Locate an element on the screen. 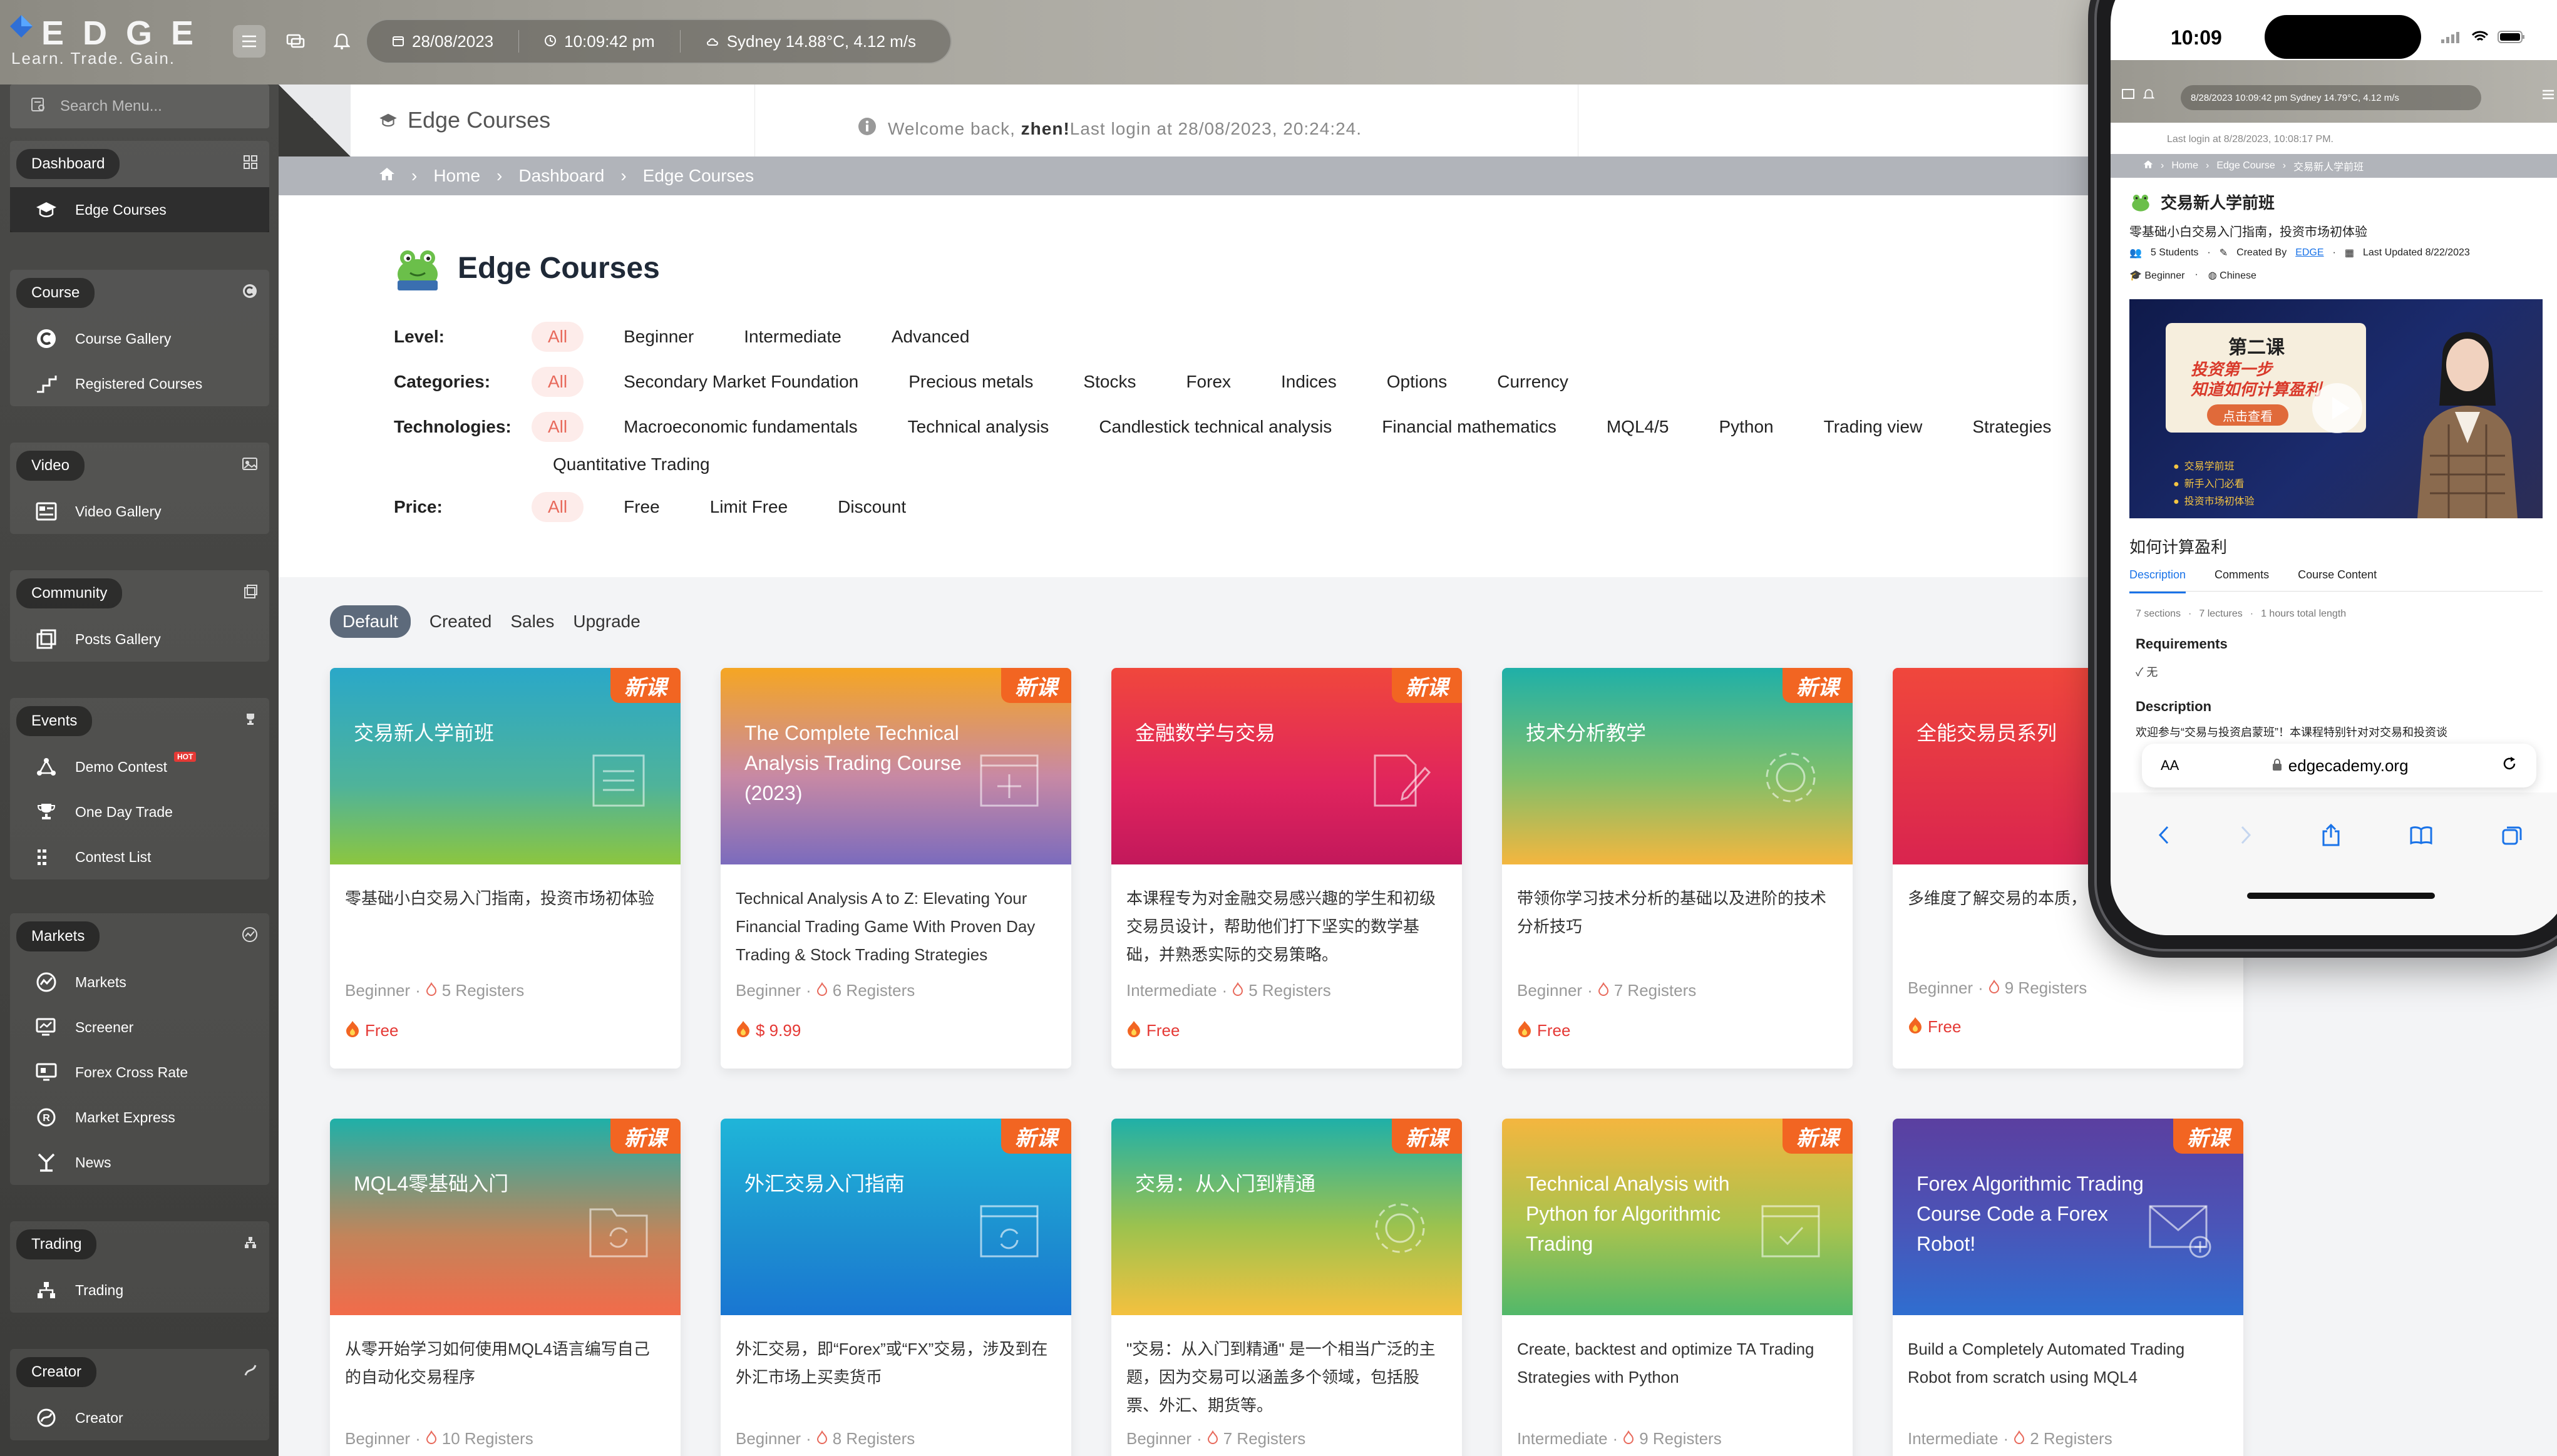 The height and width of the screenshot is (1456, 2557). filter-option: Python is located at coordinates (1746, 427).